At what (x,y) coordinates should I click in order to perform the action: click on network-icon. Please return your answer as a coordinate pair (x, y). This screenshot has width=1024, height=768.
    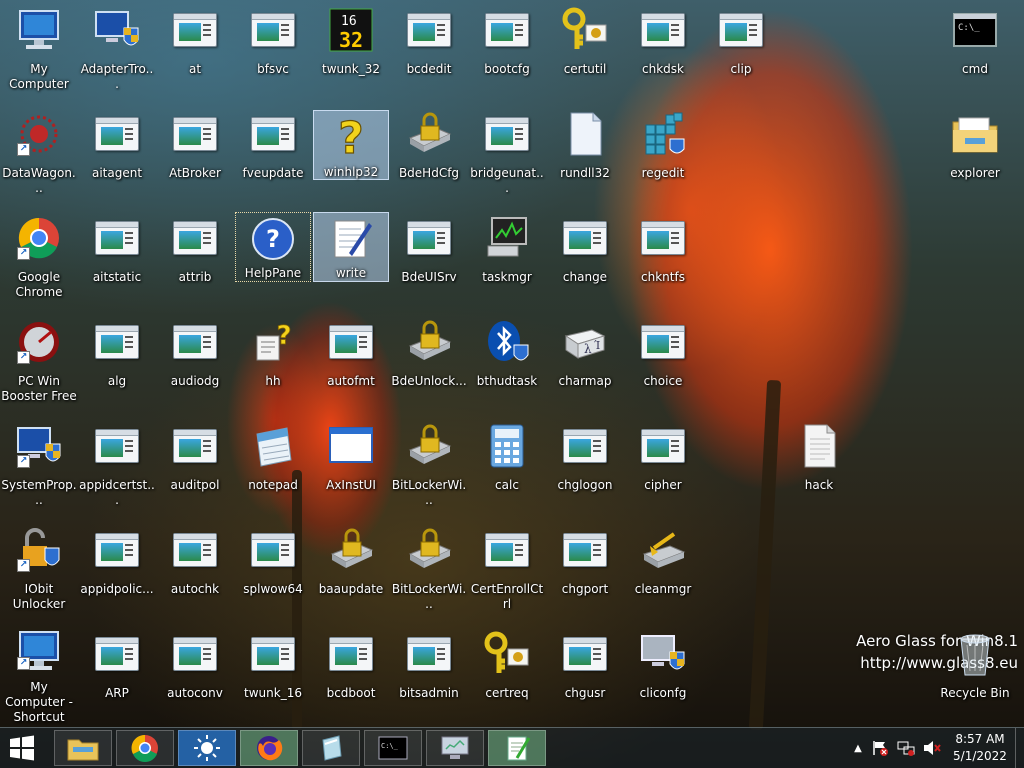
    Looking at the image, I should click on (906, 748).